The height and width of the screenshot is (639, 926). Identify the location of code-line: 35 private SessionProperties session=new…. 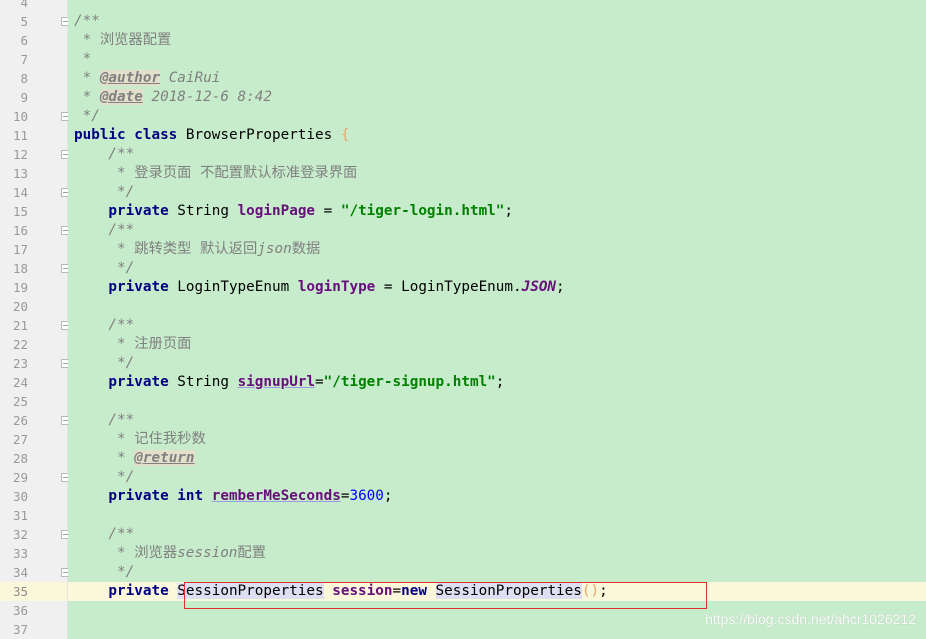
(463, 591).